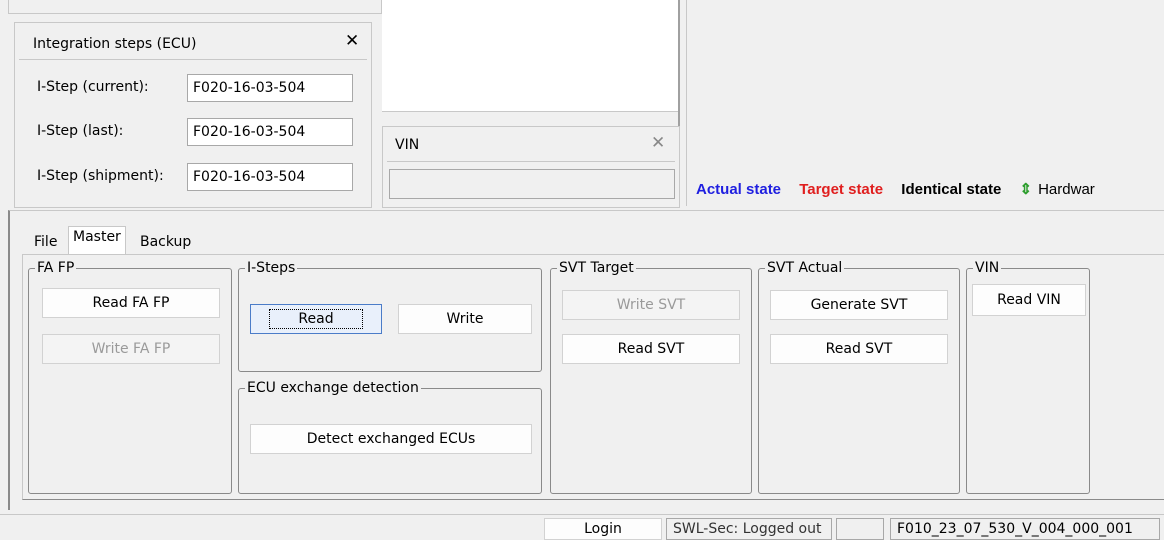 Image resolution: width=1164 pixels, height=540 pixels. I want to click on istep-shipment-label: I-Step (shipment):, so click(100, 176).